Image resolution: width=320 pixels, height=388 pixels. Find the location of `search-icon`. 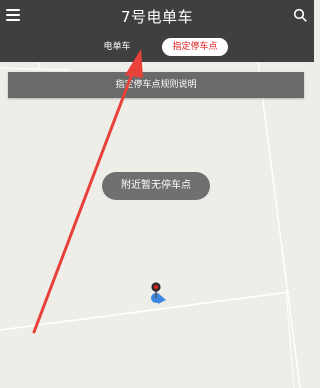

search-icon is located at coordinates (300, 15).